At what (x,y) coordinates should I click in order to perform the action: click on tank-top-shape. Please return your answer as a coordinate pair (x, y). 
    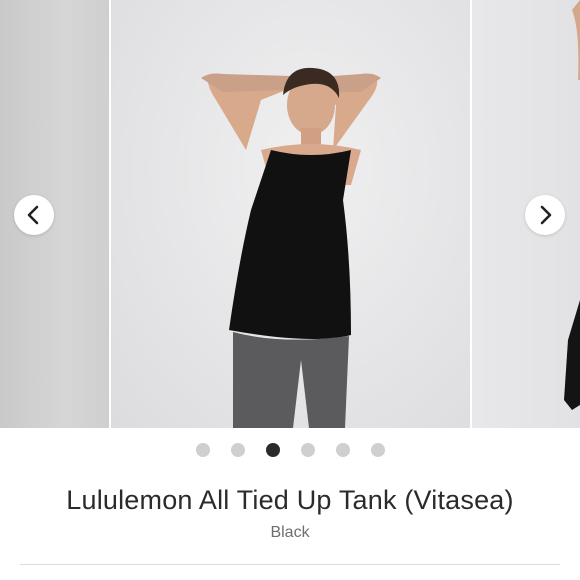
    Looking at the image, I should click on (290, 244).